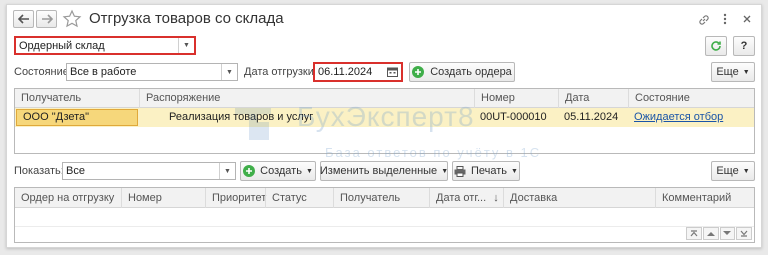 The height and width of the screenshot is (255, 768). What do you see at coordinates (43, 72) in the screenshot?
I see `status-label: Состояние:` at bounding box center [43, 72].